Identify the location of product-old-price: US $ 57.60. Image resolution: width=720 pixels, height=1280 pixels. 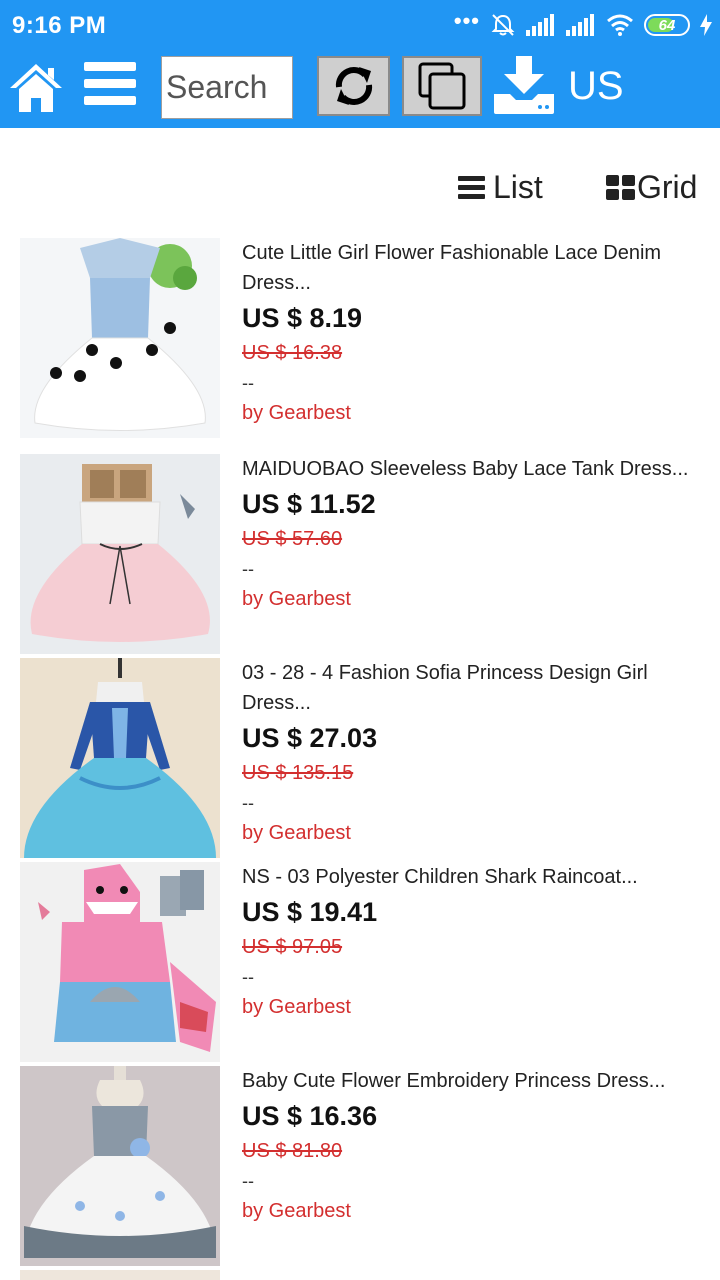
(292, 539).